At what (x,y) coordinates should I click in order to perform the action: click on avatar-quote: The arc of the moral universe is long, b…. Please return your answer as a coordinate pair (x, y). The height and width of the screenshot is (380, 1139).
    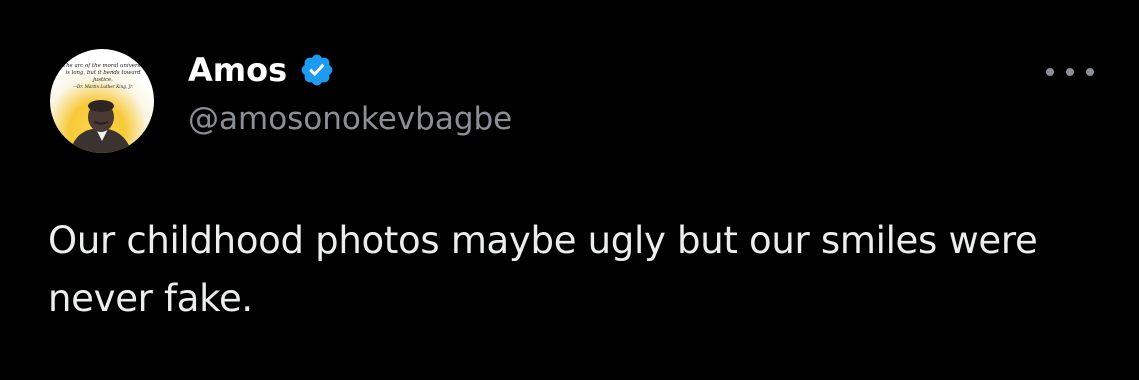
    Looking at the image, I should click on (103, 76).